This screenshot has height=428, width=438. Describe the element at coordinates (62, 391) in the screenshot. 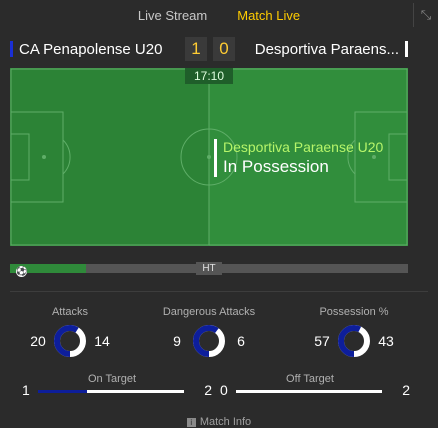

I see `bar-stat-fill` at that location.